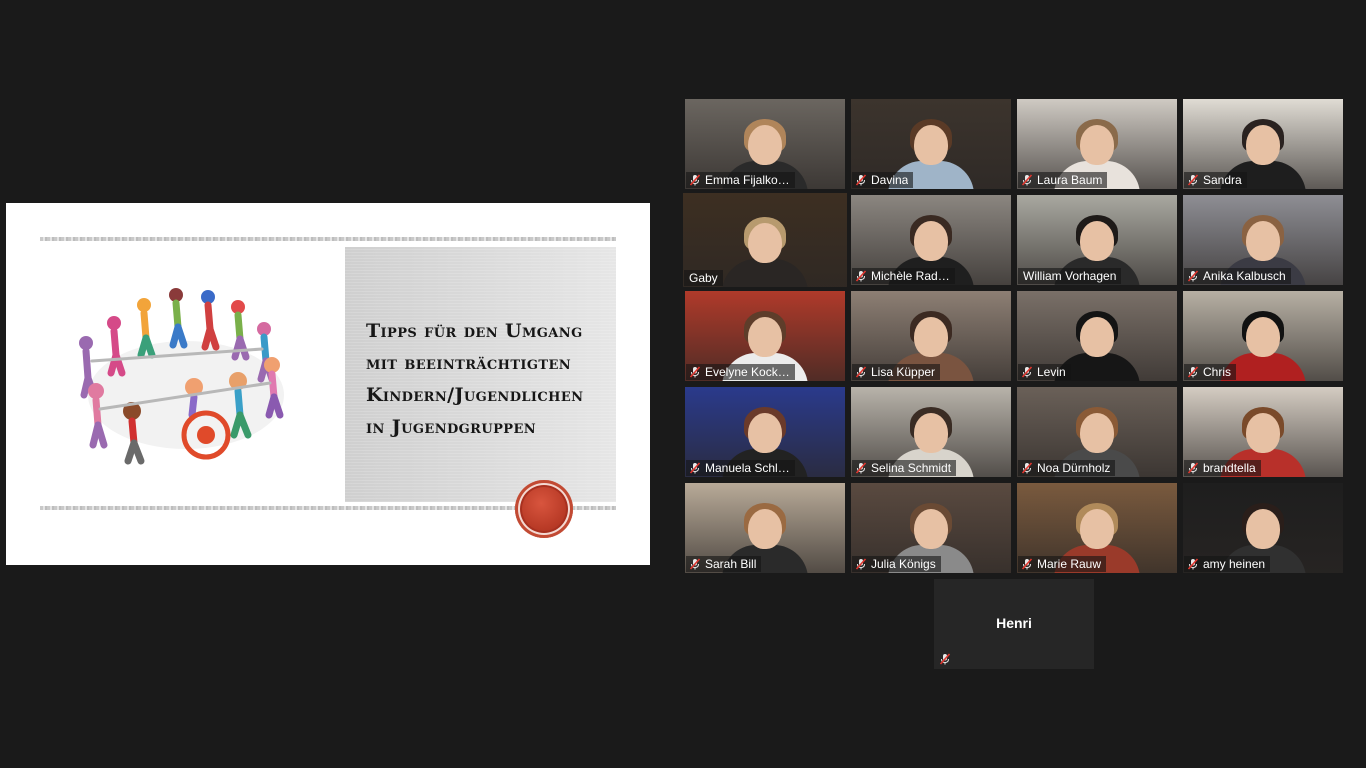 Image resolution: width=1366 pixels, height=768 pixels. I want to click on participant-name-tag: Lisa Küpper, so click(896, 372).